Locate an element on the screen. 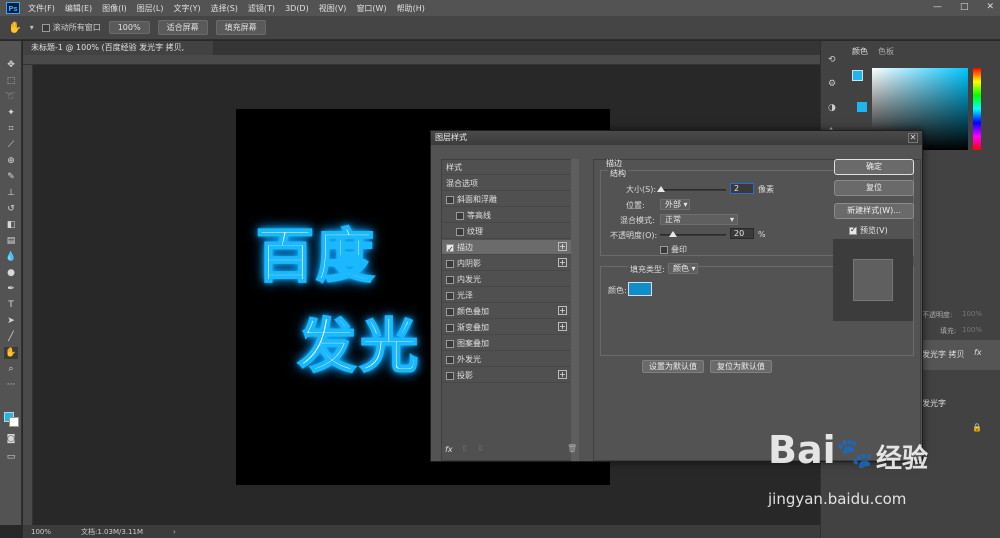 This screenshot has width=1000, height=538. menu-select: 选择(S) is located at coordinates (224, 8).